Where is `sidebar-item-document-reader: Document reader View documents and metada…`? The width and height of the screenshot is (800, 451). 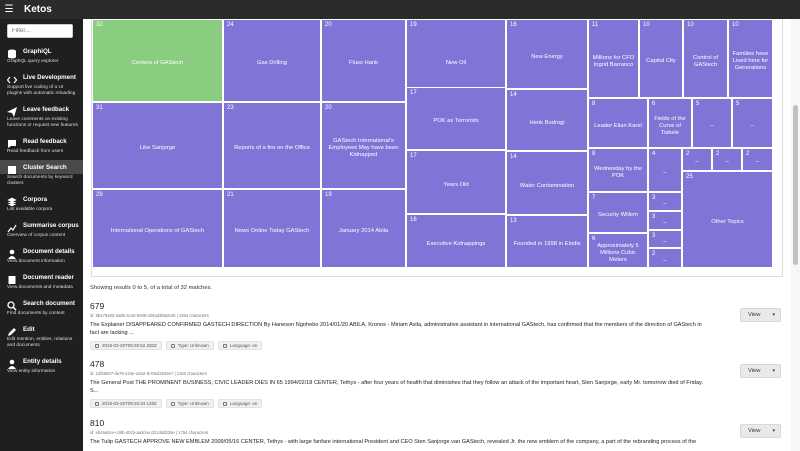
sidebar-item-document-reader: Document reader View documents and metada… is located at coordinates (41, 281).